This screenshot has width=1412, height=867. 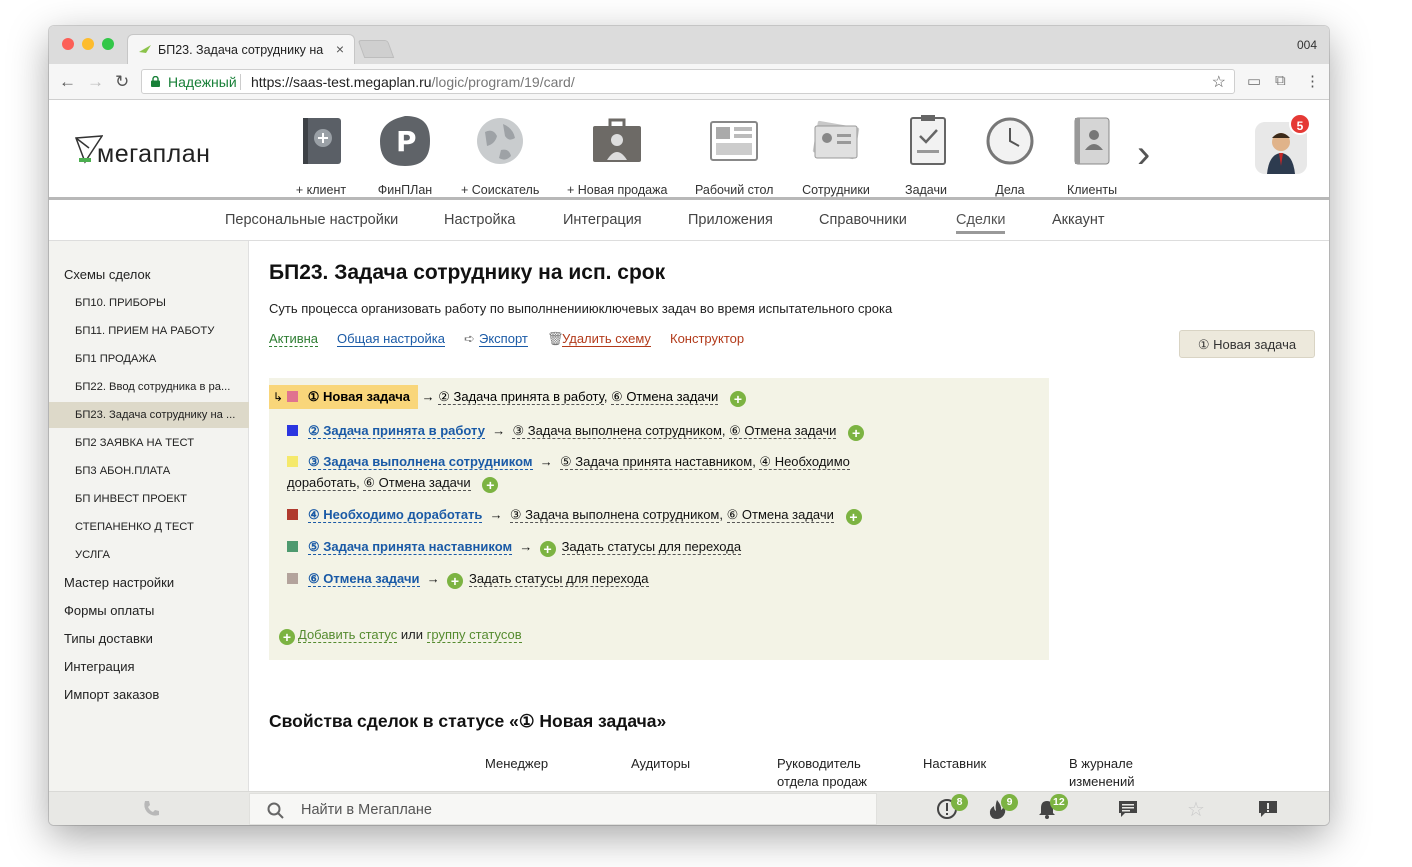 I want to click on nav-dashboard: Рабочий стол, so click(x=734, y=155).